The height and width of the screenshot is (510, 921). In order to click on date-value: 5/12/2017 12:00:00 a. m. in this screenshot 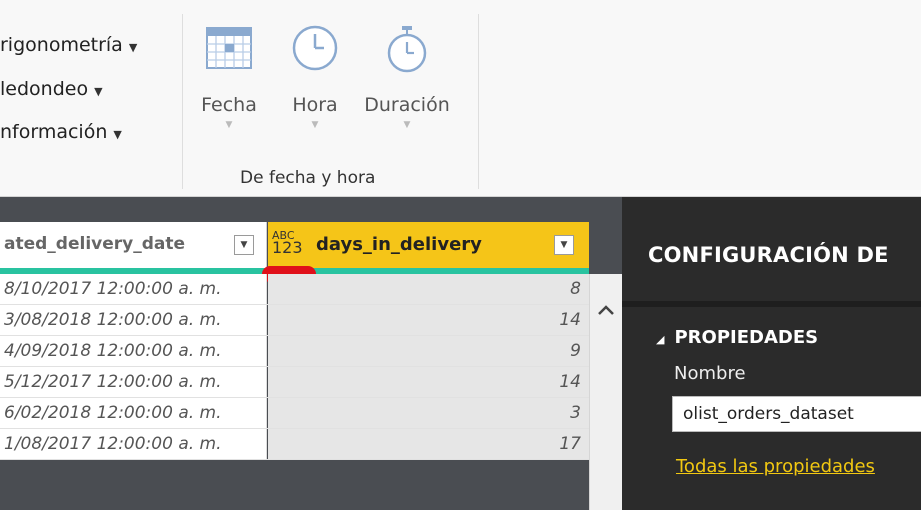, I will do `click(113, 382)`.